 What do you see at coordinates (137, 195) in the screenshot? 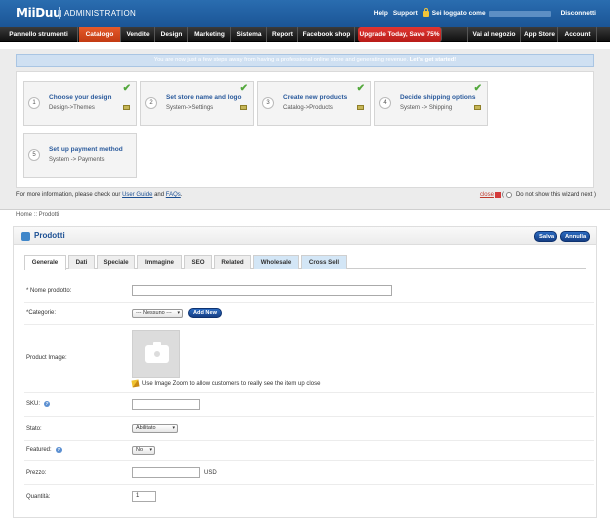
I see `user-guide-link: User Guide` at bounding box center [137, 195].